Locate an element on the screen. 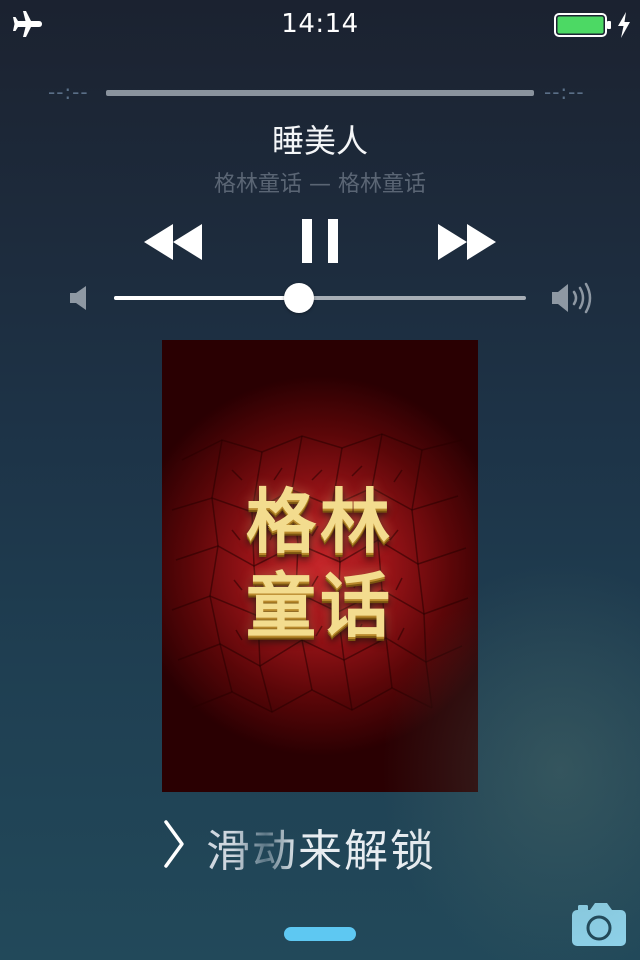 This screenshot has height=960, width=640. fast-forward-icon is located at coordinates (467, 242).